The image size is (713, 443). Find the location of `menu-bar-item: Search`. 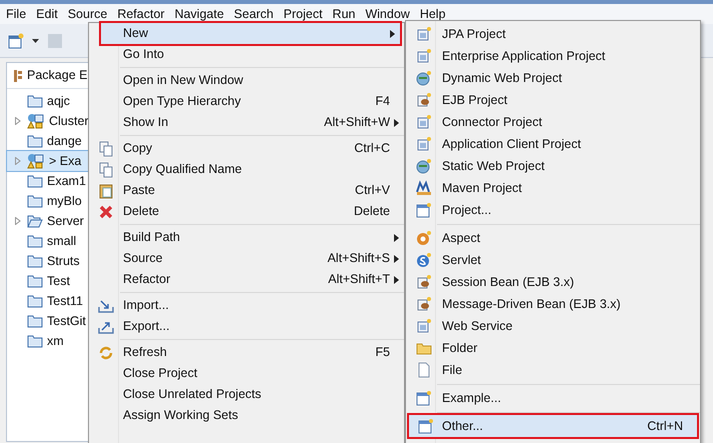

menu-bar-item: Search is located at coordinates (254, 14).